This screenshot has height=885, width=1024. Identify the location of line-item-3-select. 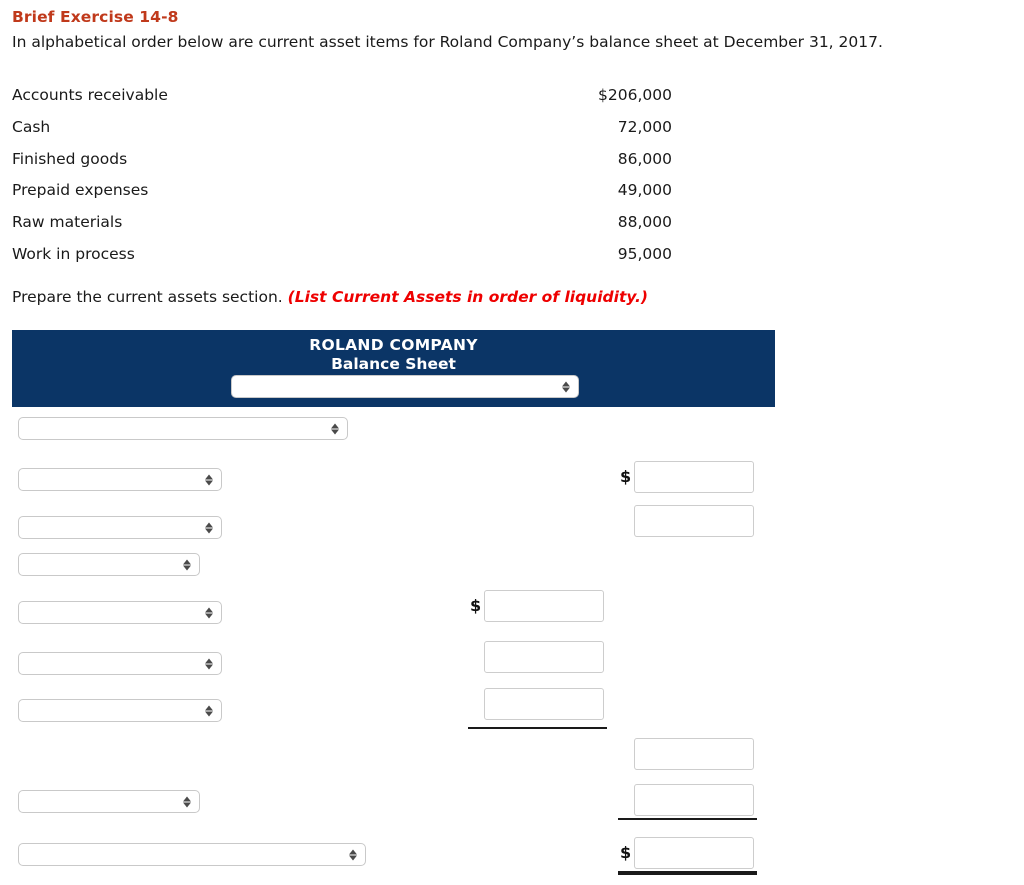
(109, 564).